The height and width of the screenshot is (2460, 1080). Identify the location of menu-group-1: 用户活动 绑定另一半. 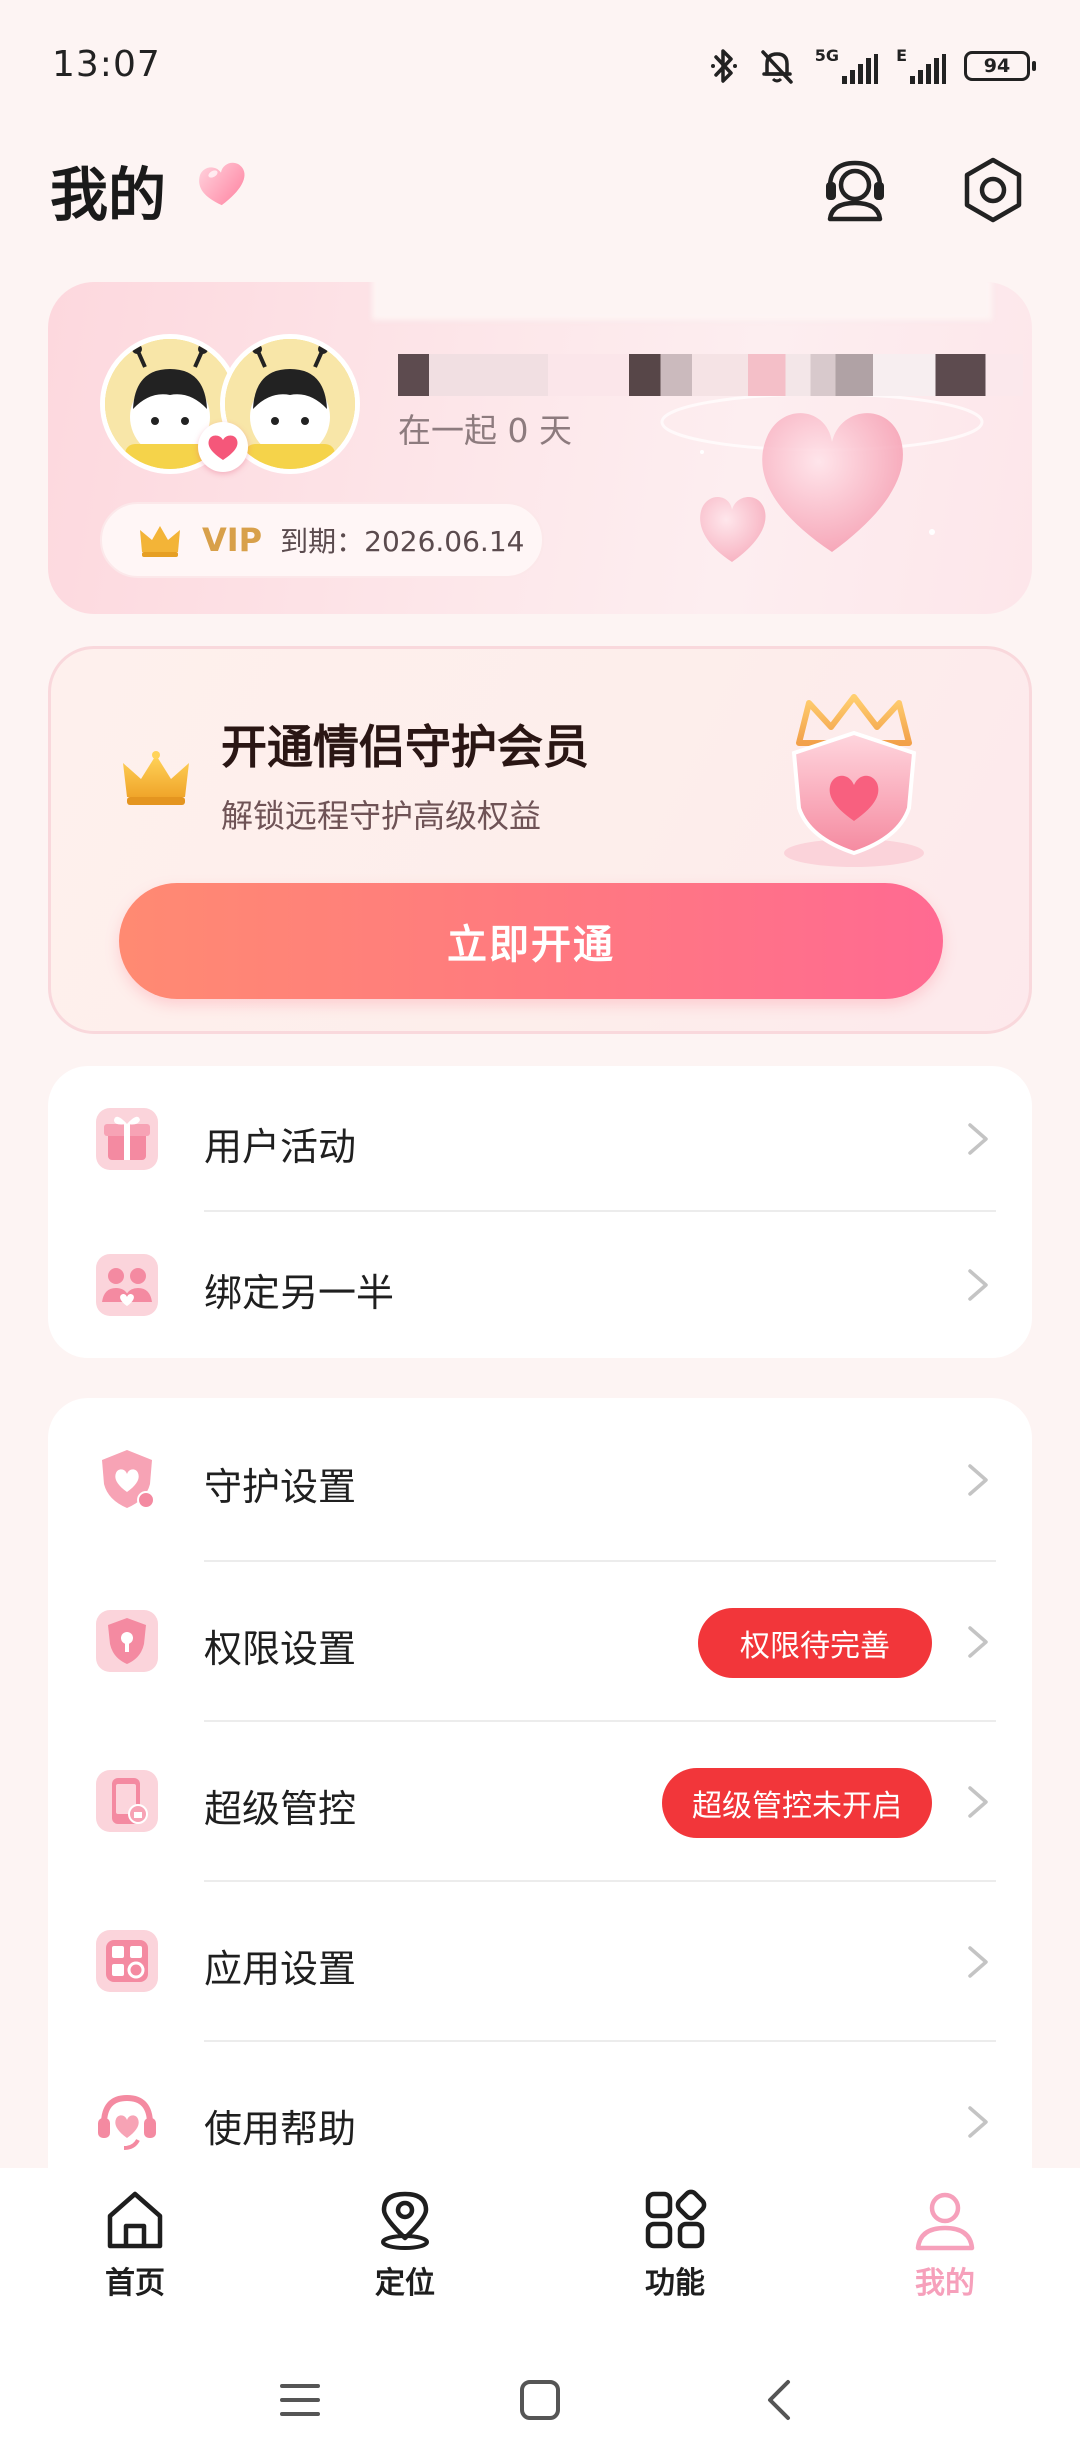
(540, 1212).